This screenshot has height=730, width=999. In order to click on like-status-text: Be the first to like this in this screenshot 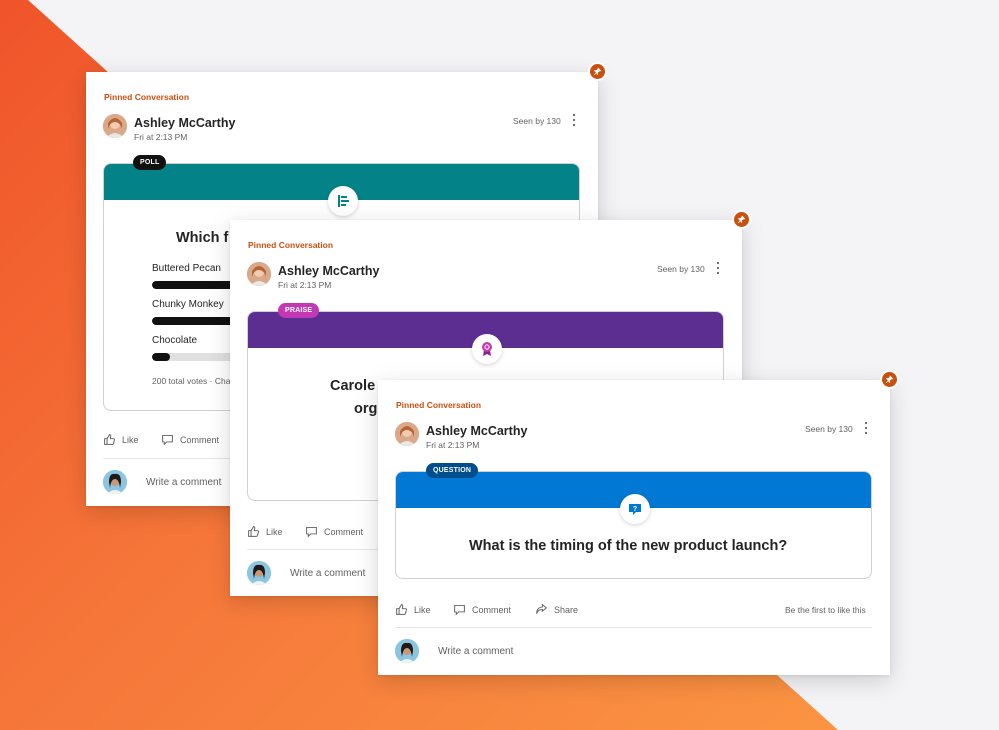, I will do `click(825, 610)`.